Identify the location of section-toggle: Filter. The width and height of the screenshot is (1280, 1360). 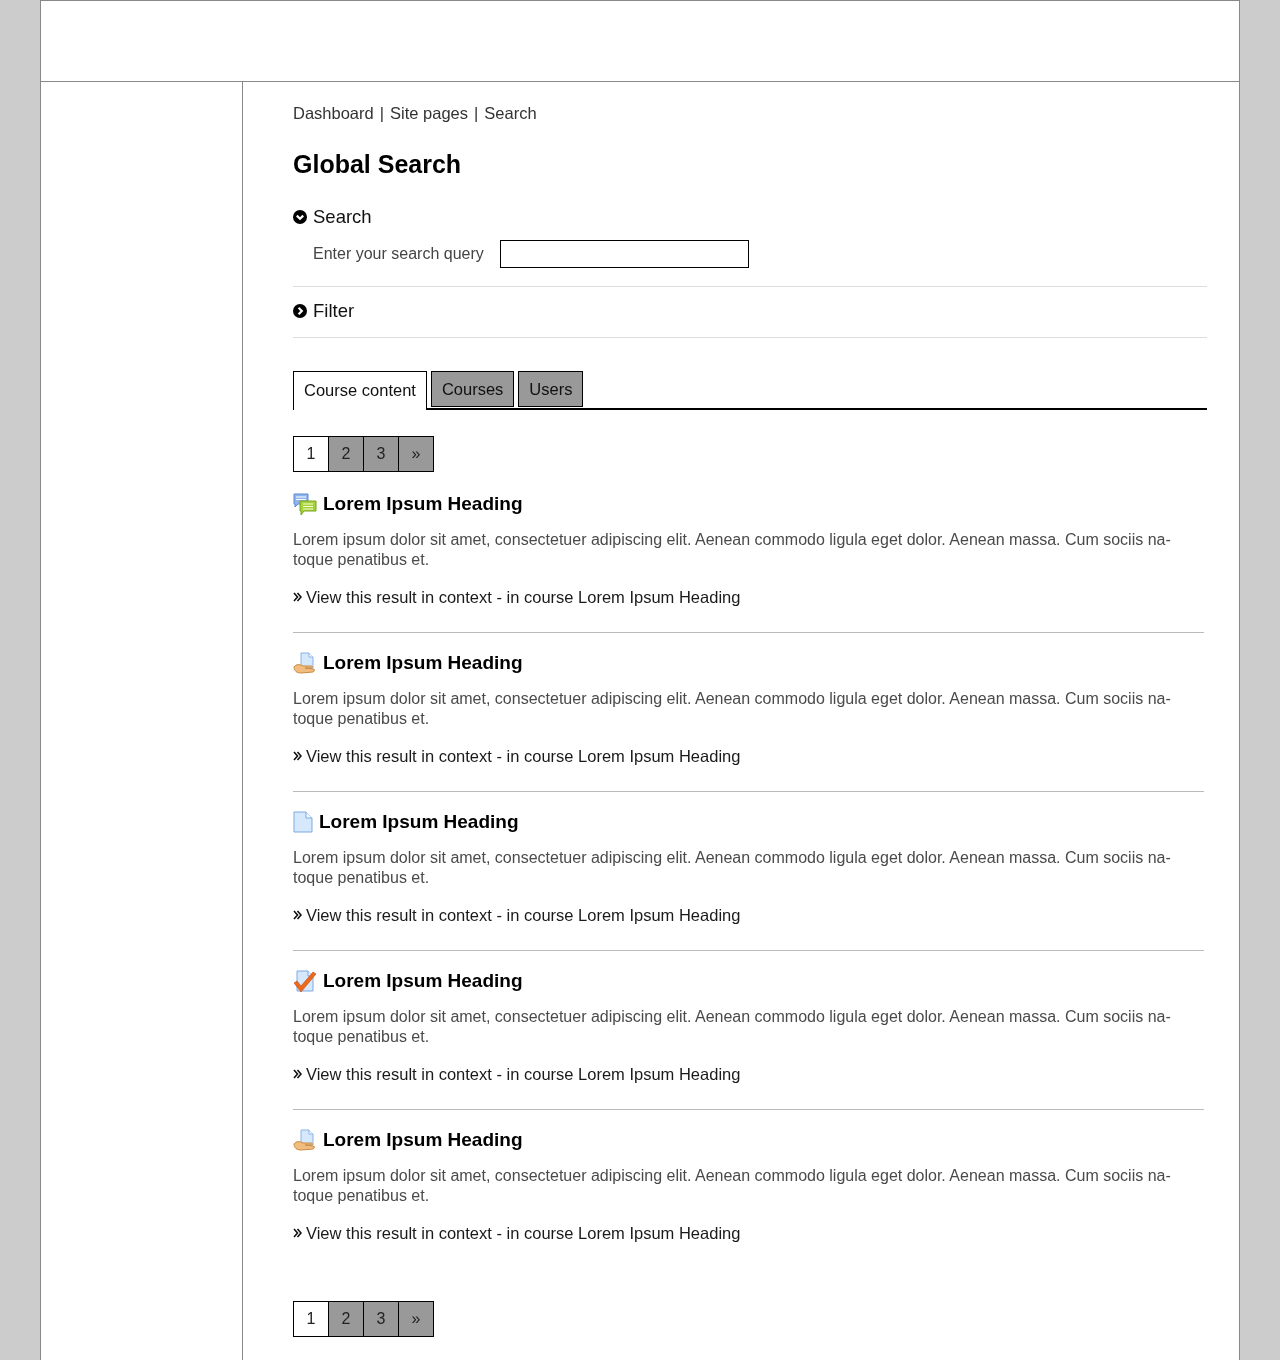
(324, 311).